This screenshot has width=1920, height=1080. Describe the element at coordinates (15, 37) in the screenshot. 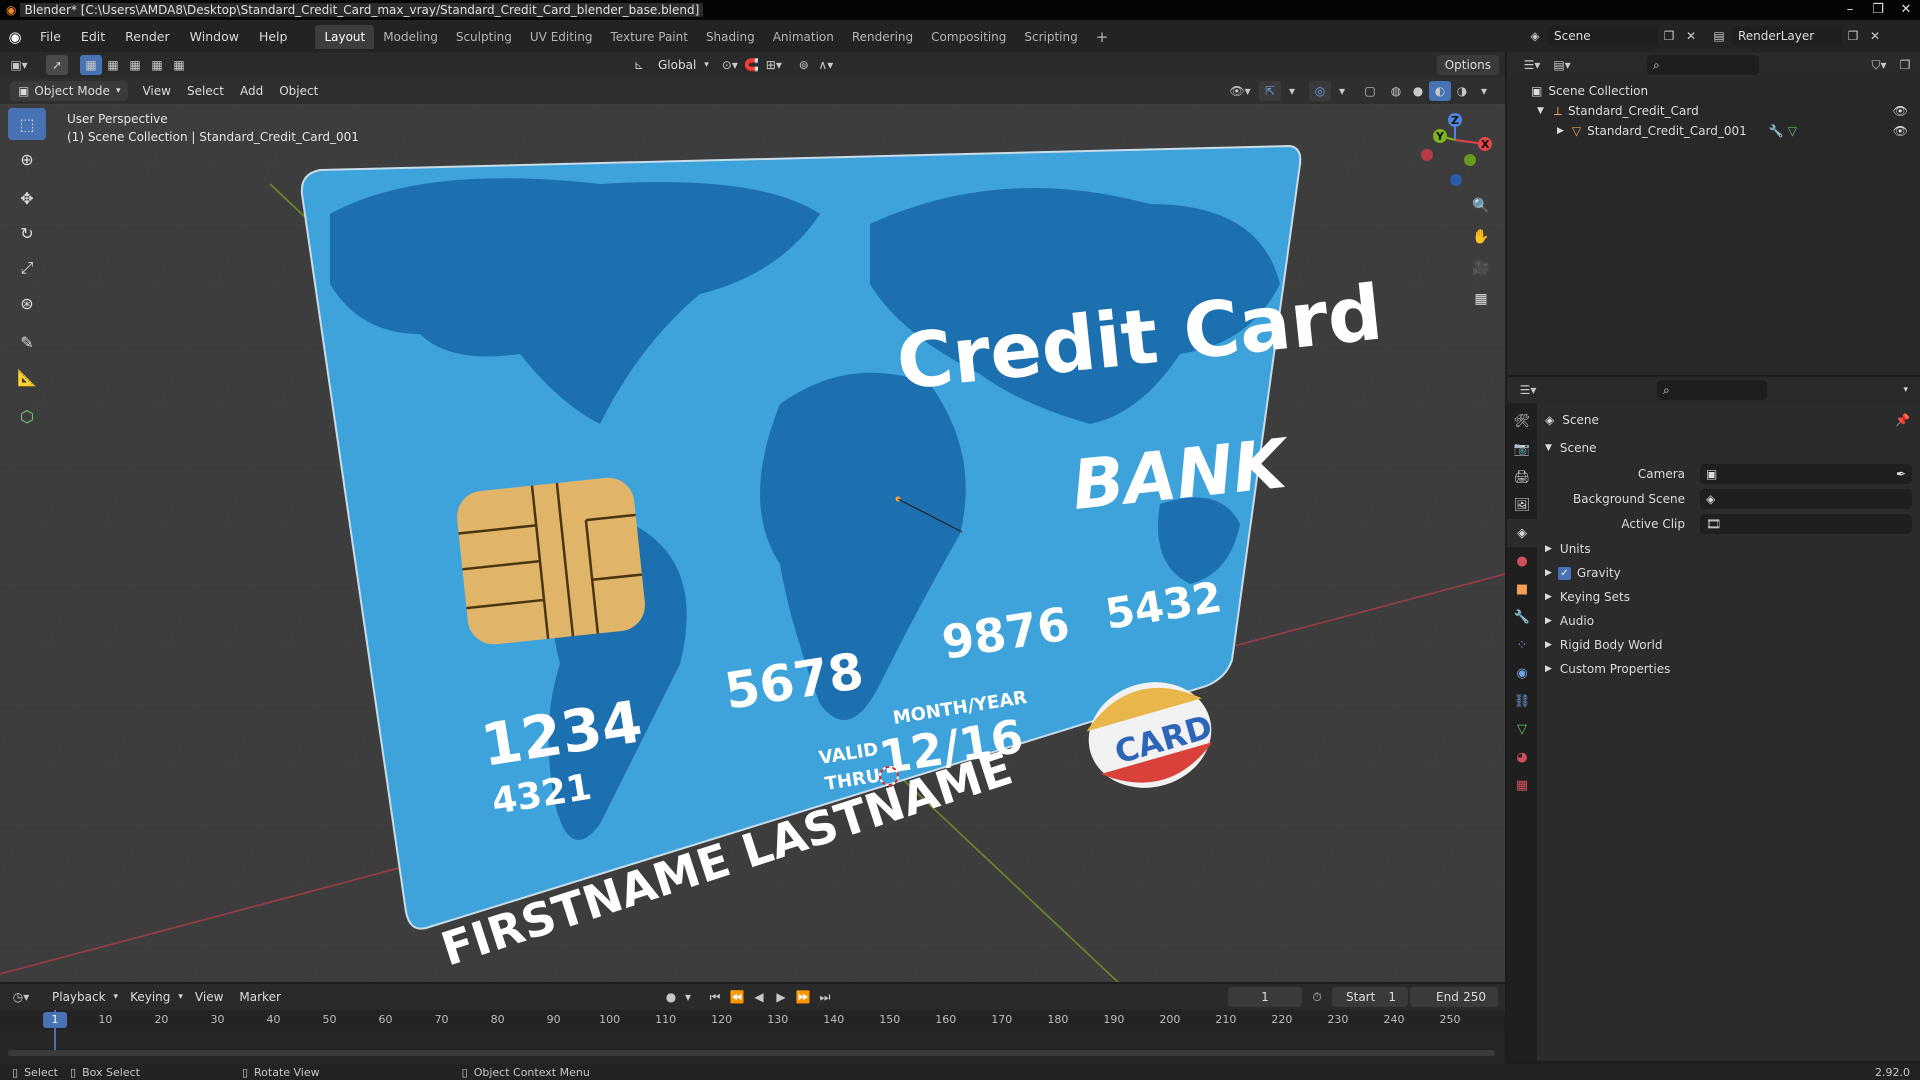

I see `blender-menu-icon: ◉` at that location.